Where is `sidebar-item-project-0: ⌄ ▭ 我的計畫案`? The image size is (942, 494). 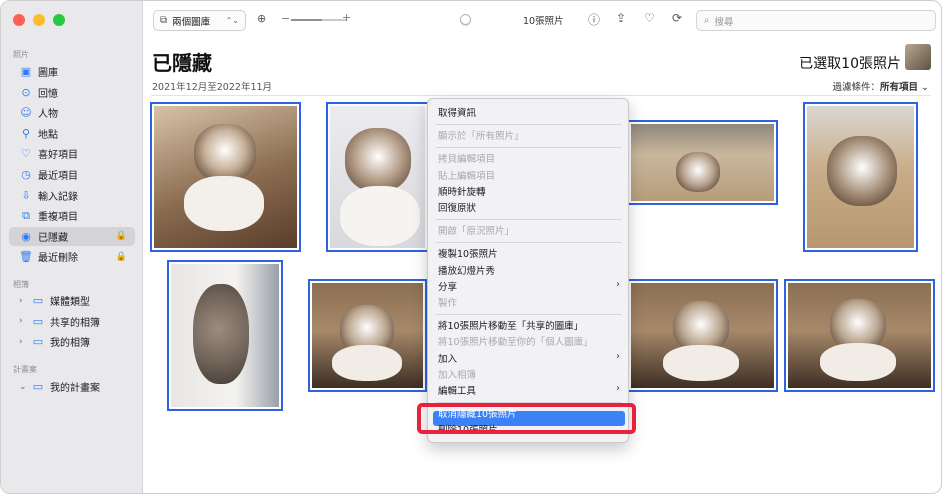 sidebar-item-project-0: ⌄ ▭ 我的計畫案 is located at coordinates (72, 386).